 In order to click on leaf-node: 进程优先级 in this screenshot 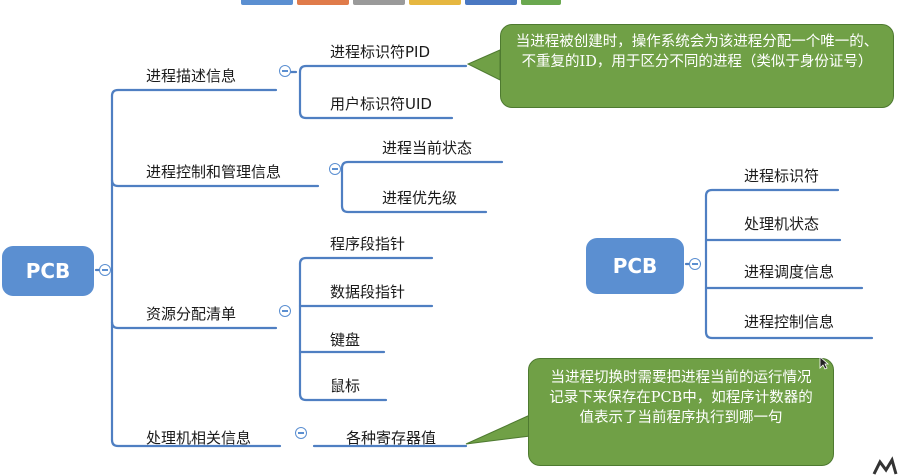, I will do `click(419, 197)`.